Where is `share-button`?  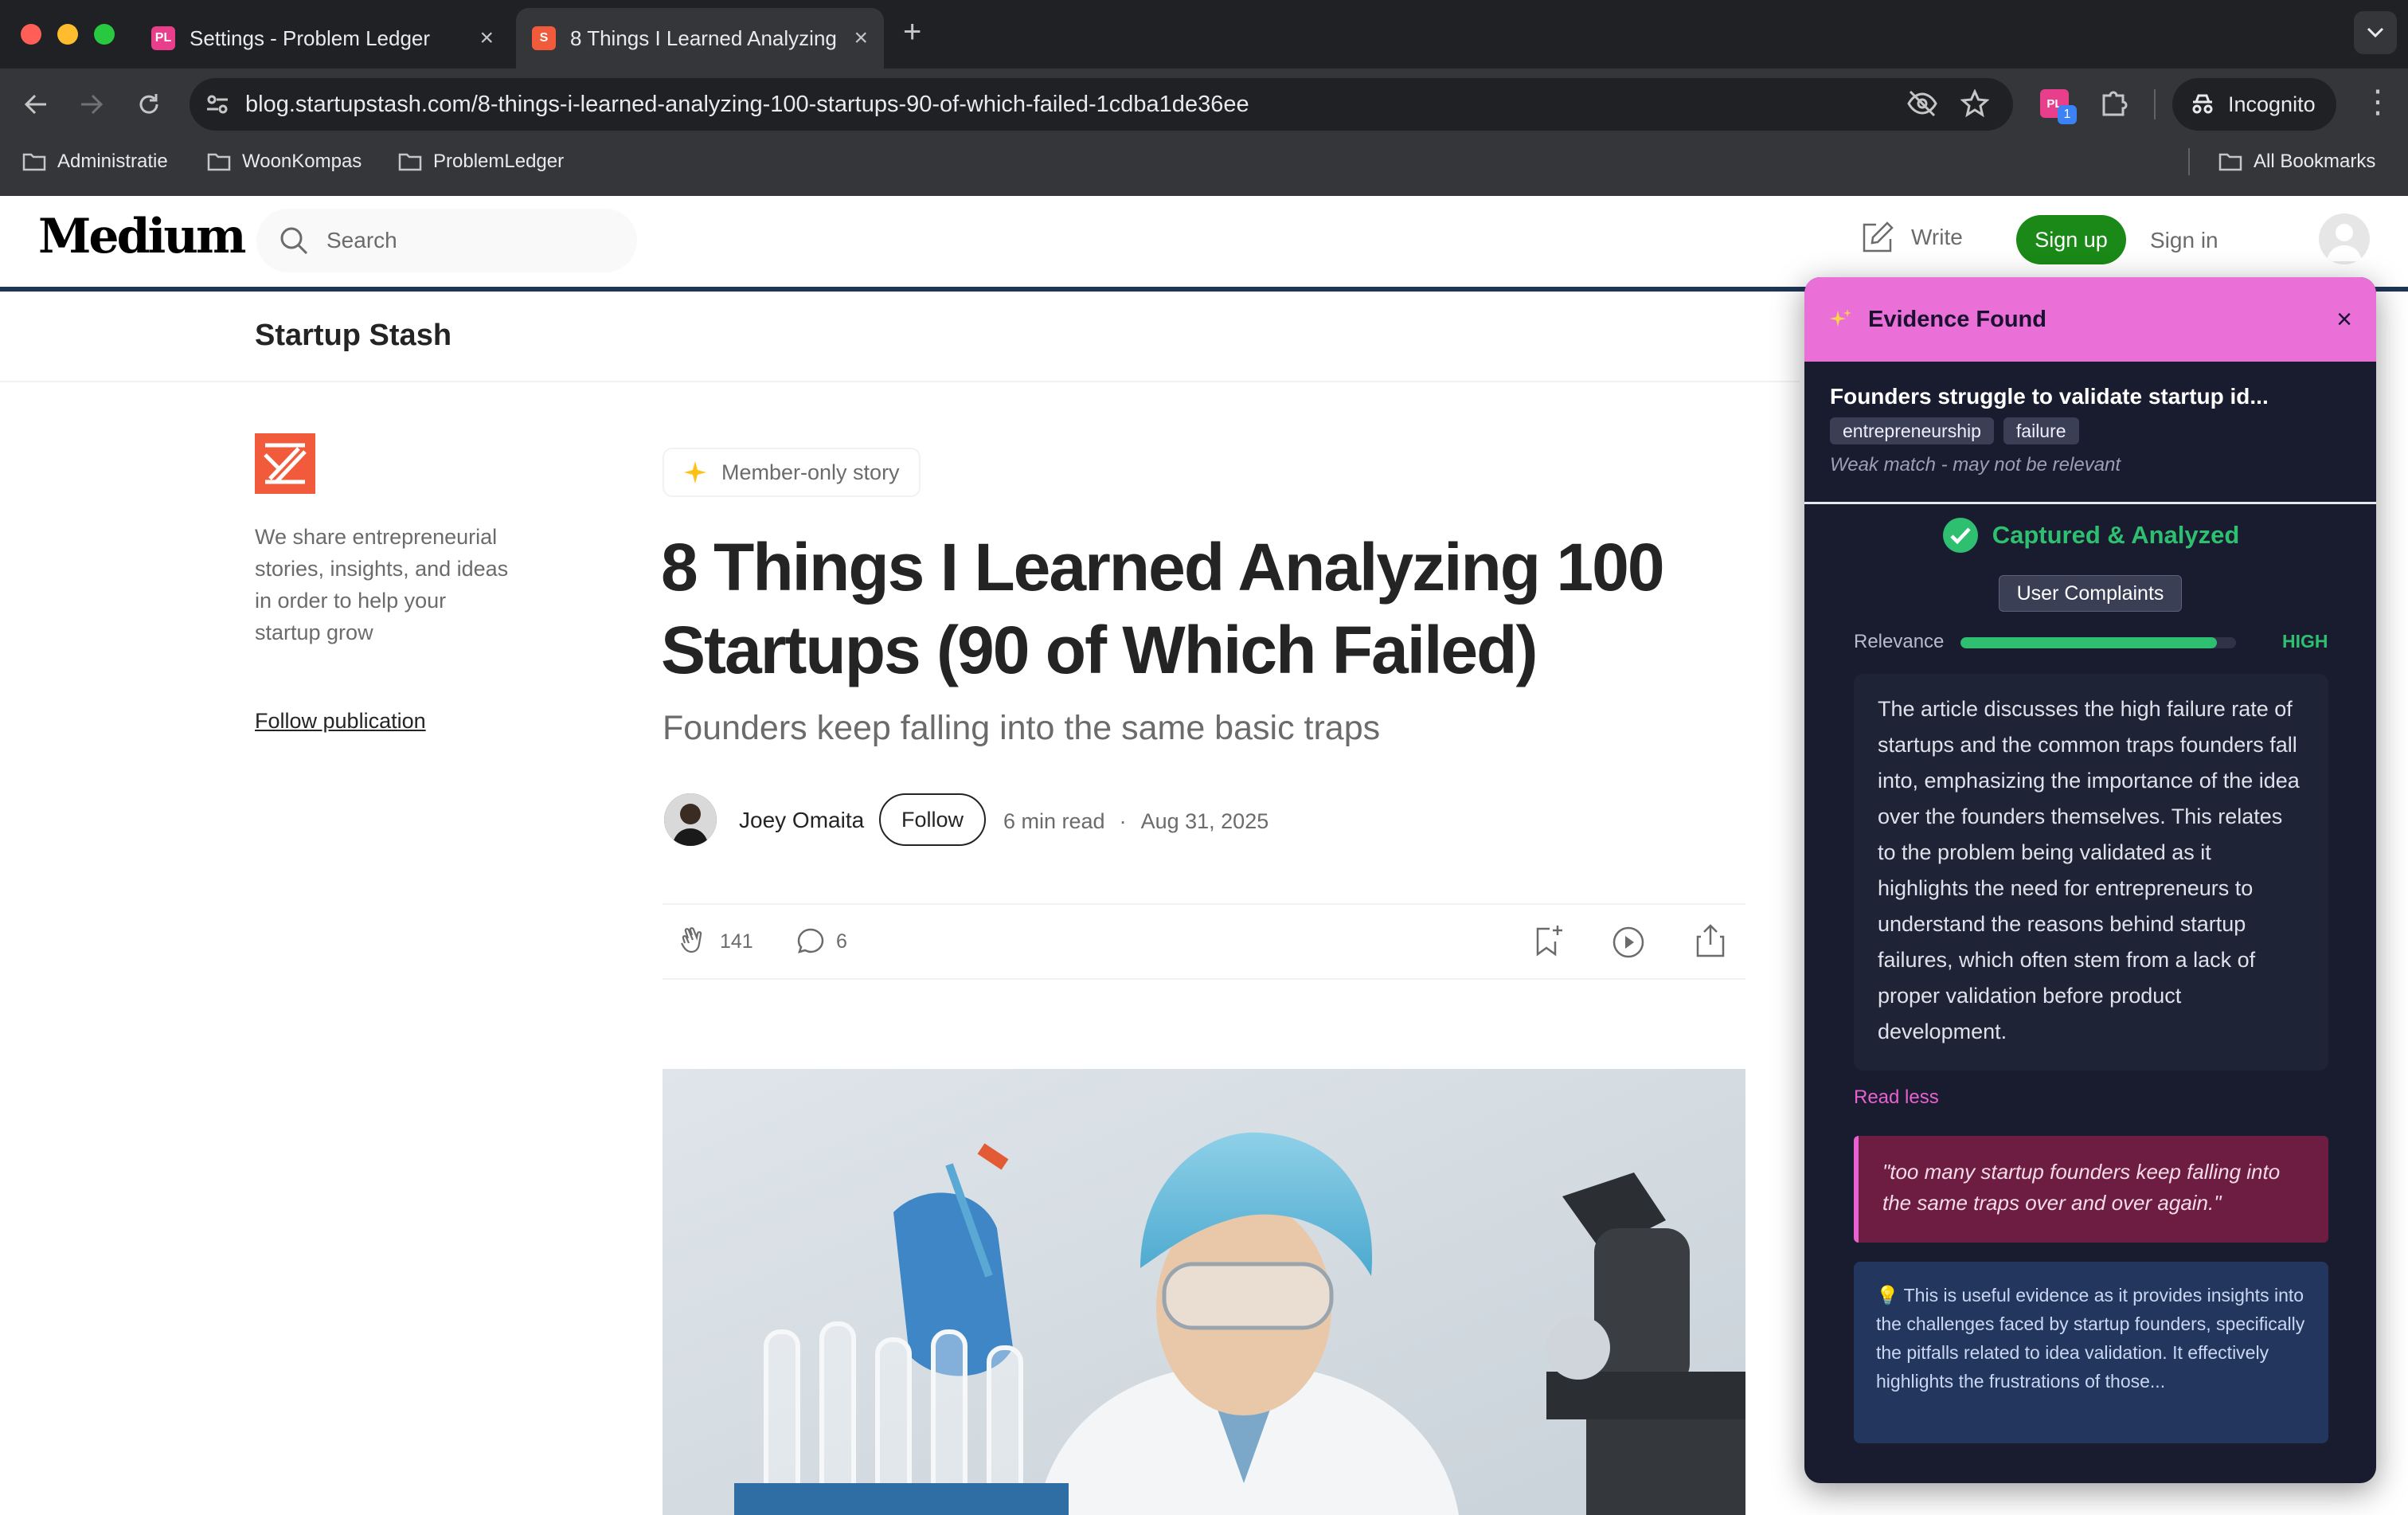 share-button is located at coordinates (1711, 941).